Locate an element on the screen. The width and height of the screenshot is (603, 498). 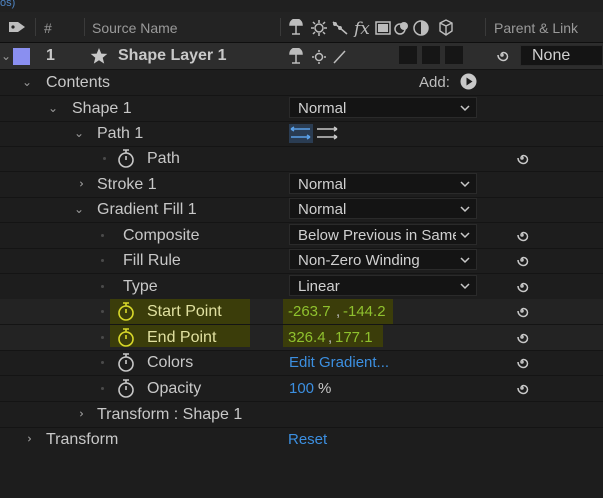
label-tag-icon is located at coordinates (17, 27).